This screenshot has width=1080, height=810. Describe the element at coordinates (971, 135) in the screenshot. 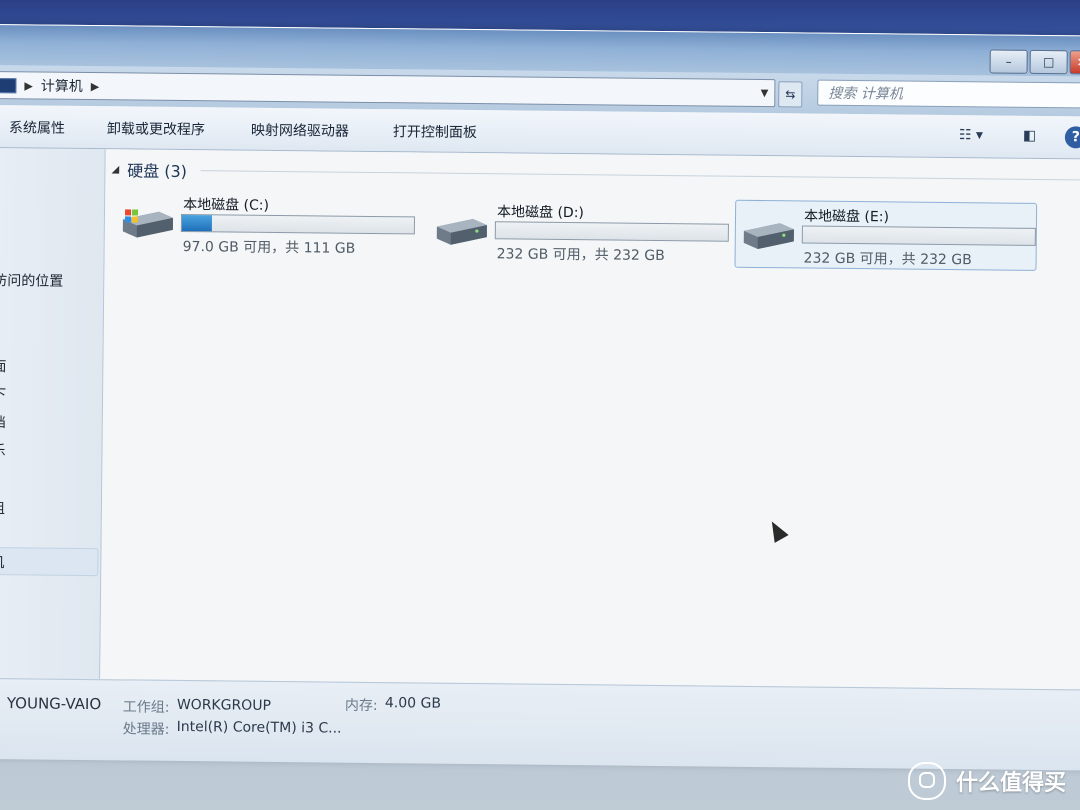

I see `view-options-icon: ☷ ▾` at that location.